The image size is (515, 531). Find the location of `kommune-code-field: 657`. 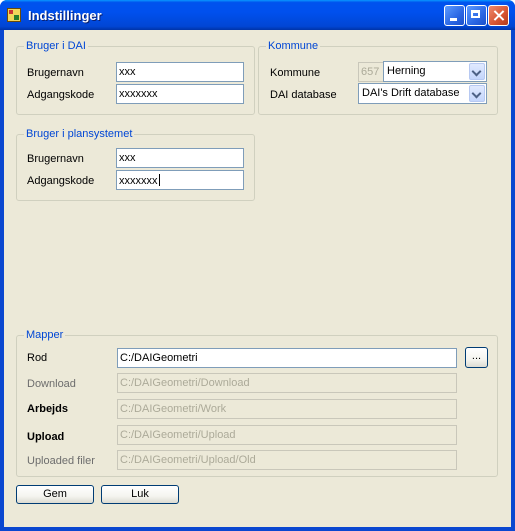

kommune-code-field: 657 is located at coordinates (371, 72).